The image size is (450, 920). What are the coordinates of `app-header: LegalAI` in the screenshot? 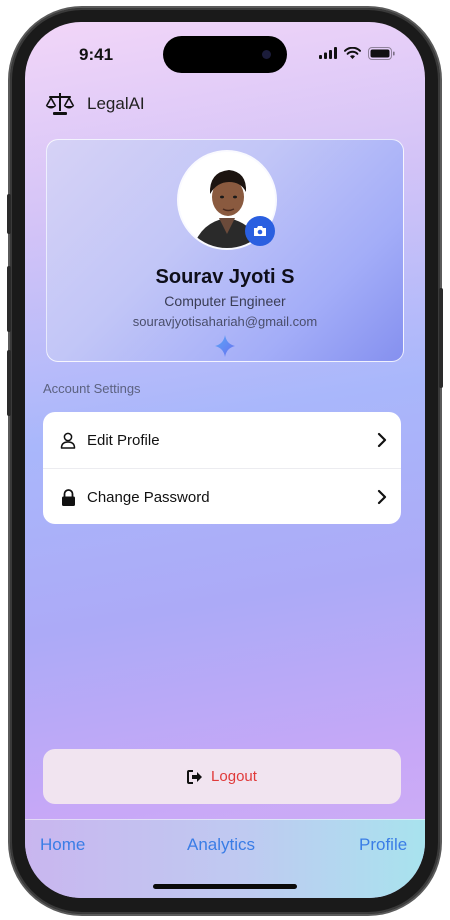 It's located at (95, 104).